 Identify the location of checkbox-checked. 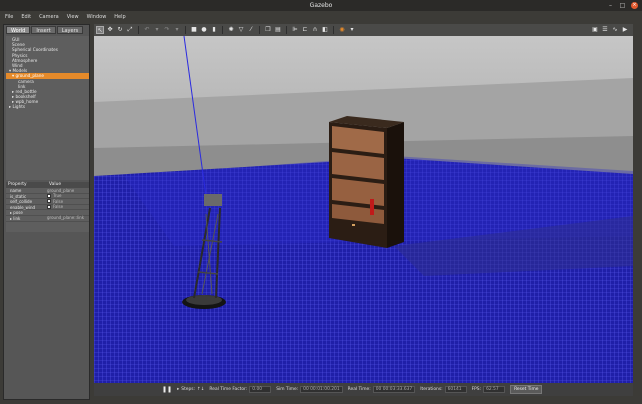
(49, 195).